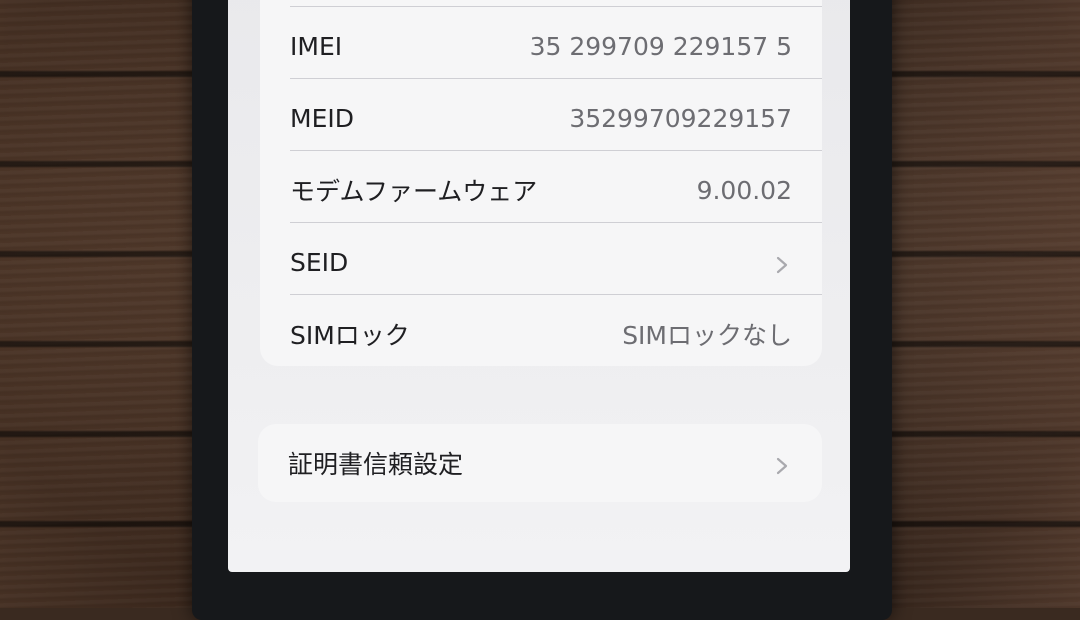 The height and width of the screenshot is (620, 1080). I want to click on seid-label: SEID, so click(319, 262).